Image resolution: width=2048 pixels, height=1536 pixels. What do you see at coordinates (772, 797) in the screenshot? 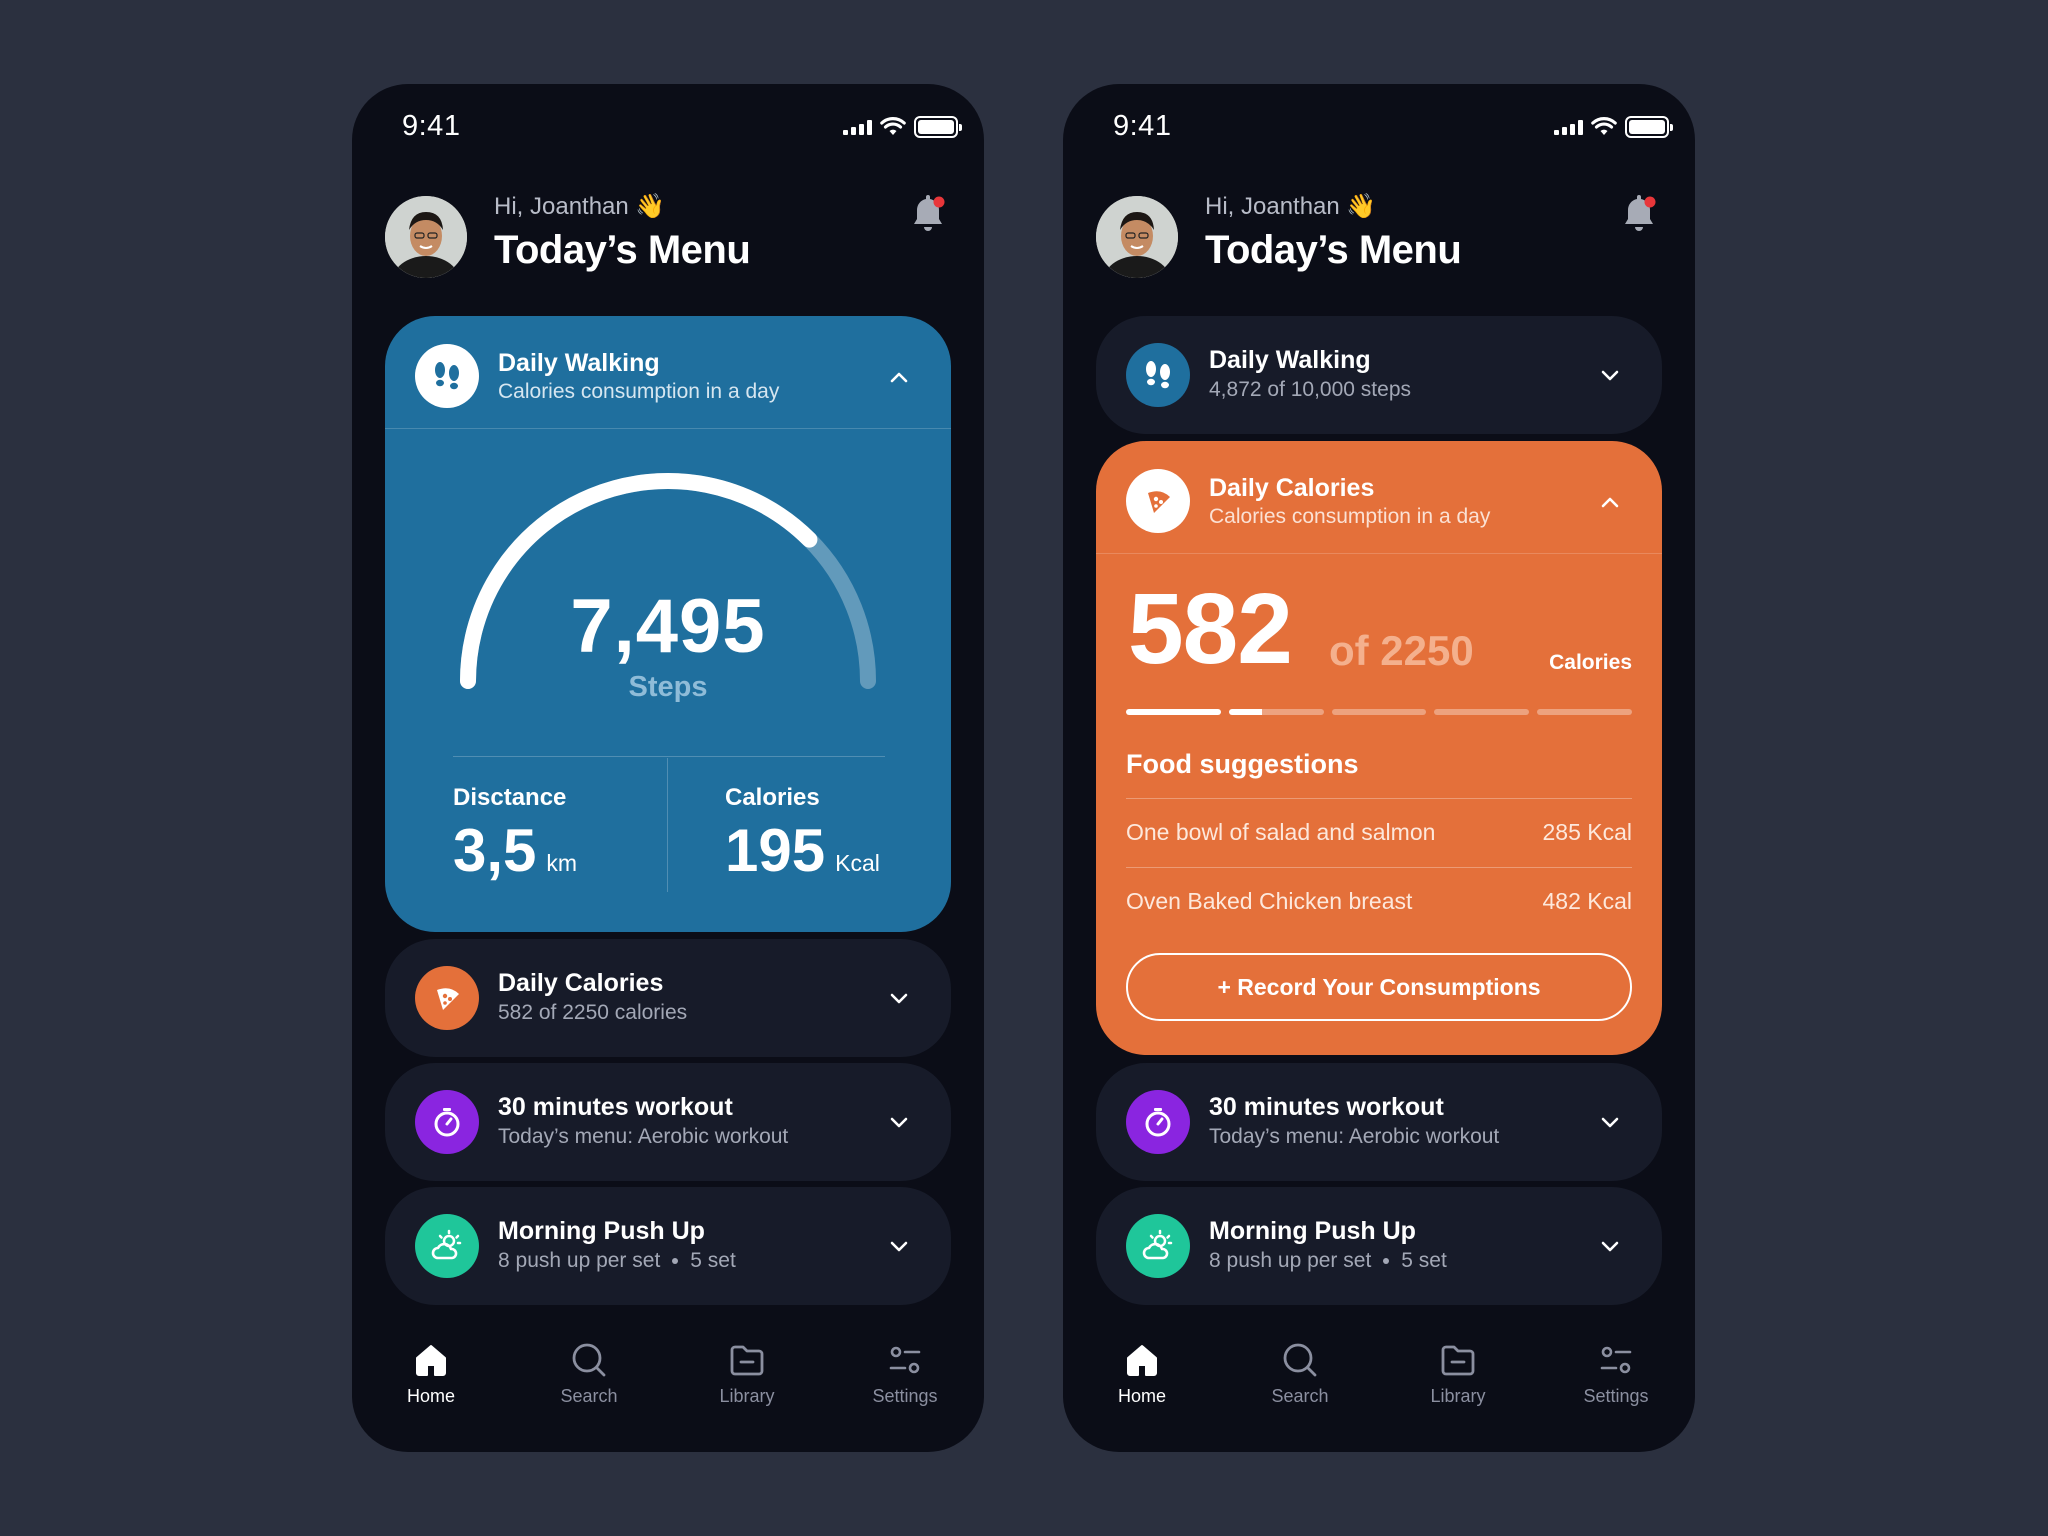
I see `calories-label: Calories` at bounding box center [772, 797].